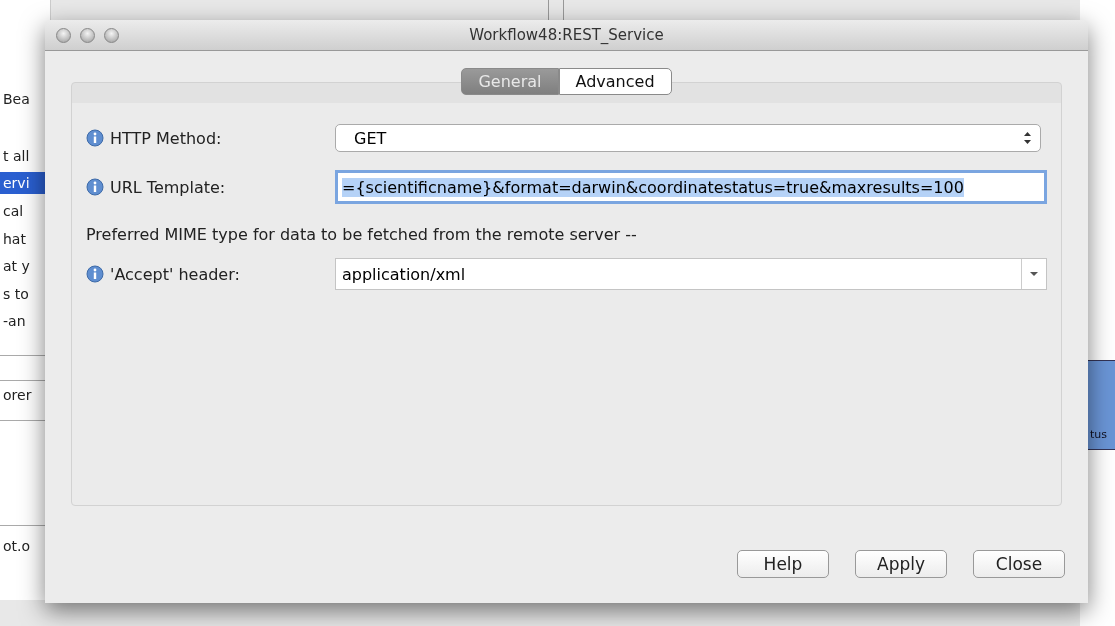  What do you see at coordinates (13, 211) in the screenshot?
I see `background-text: cal` at bounding box center [13, 211].